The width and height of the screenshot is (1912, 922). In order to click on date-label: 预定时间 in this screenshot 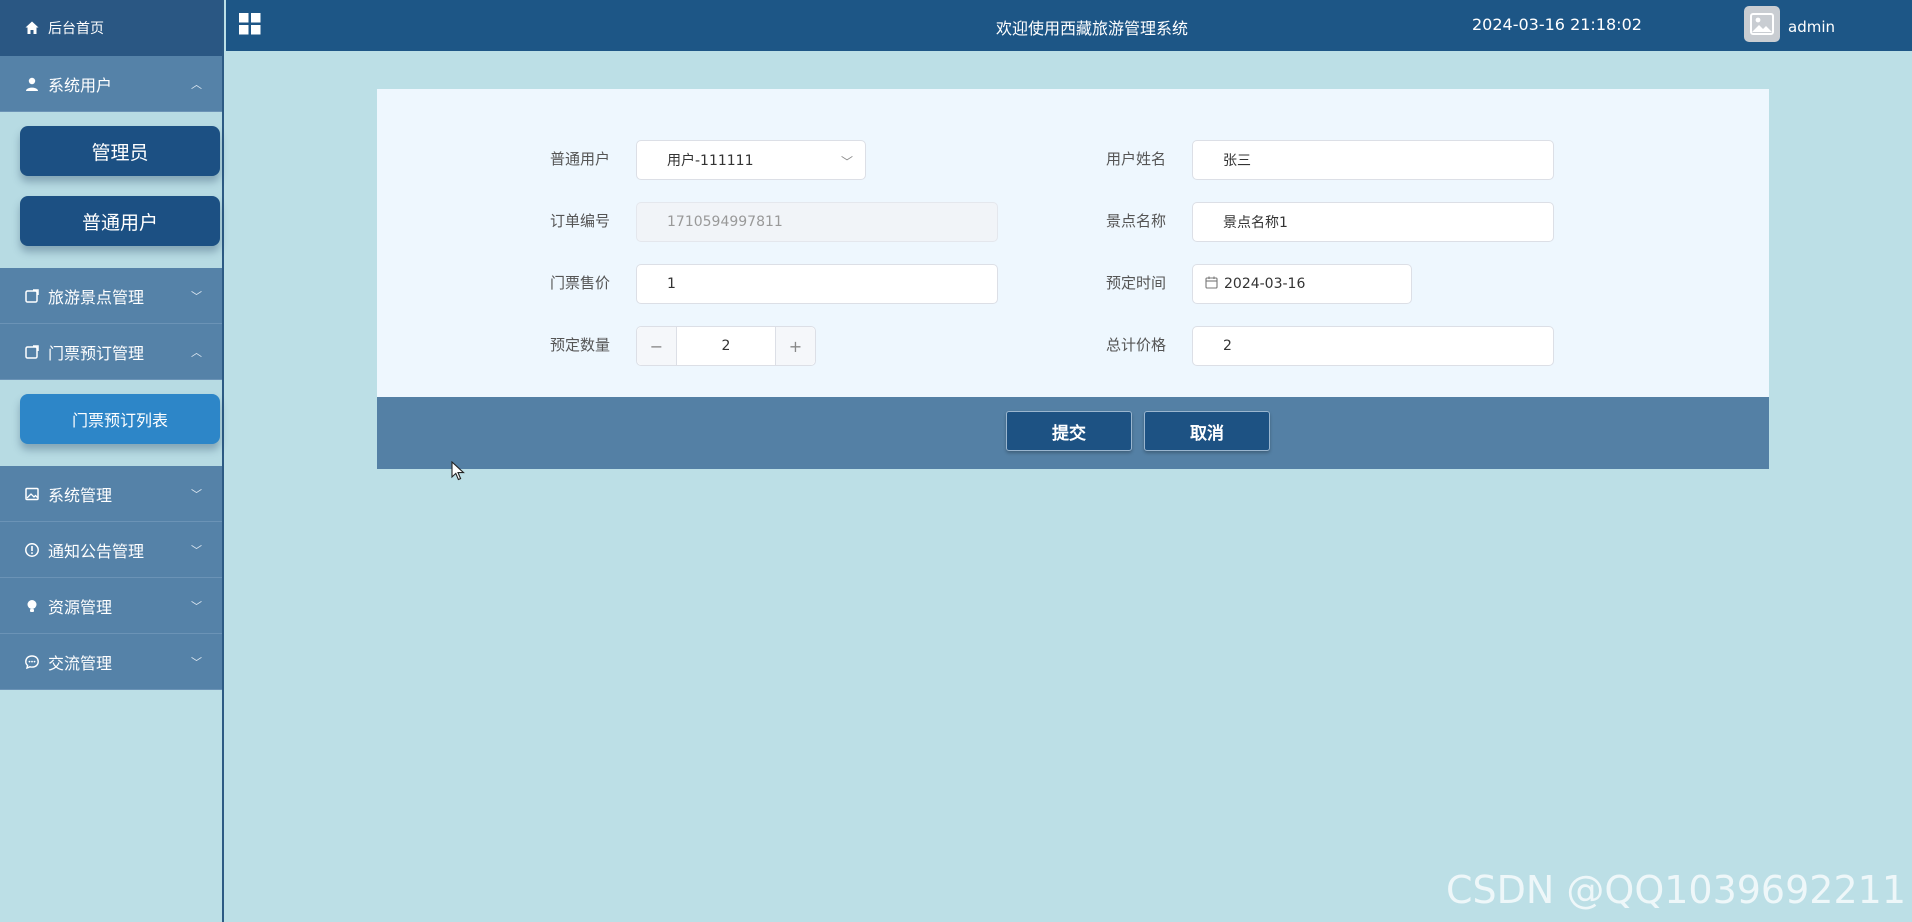, I will do `click(1136, 283)`.